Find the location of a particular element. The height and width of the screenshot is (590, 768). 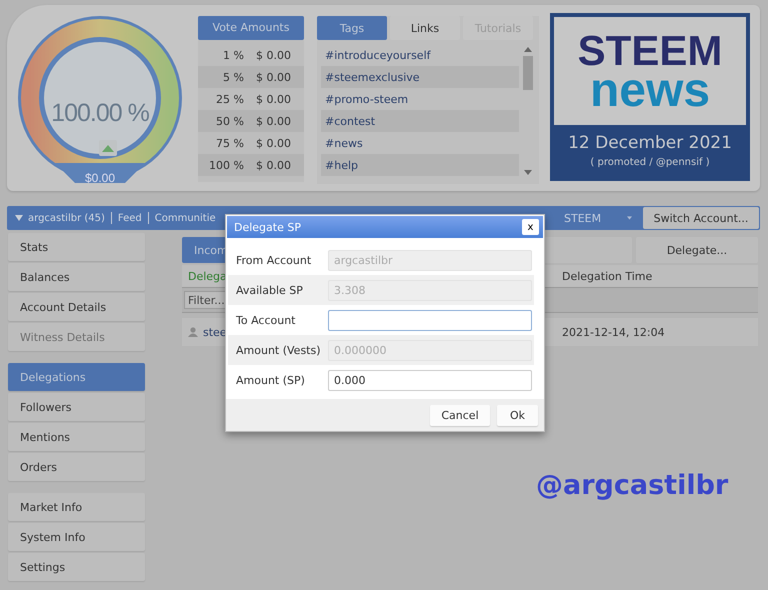

dialog-button: Cancel is located at coordinates (460, 415).